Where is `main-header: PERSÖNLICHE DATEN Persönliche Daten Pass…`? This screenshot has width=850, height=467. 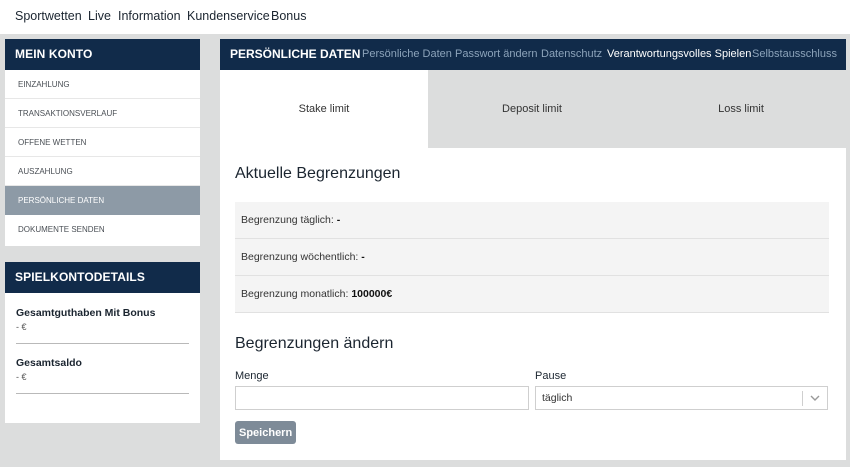 main-header: PERSÖNLICHE DATEN Persönliche Daten Pass… is located at coordinates (533, 54).